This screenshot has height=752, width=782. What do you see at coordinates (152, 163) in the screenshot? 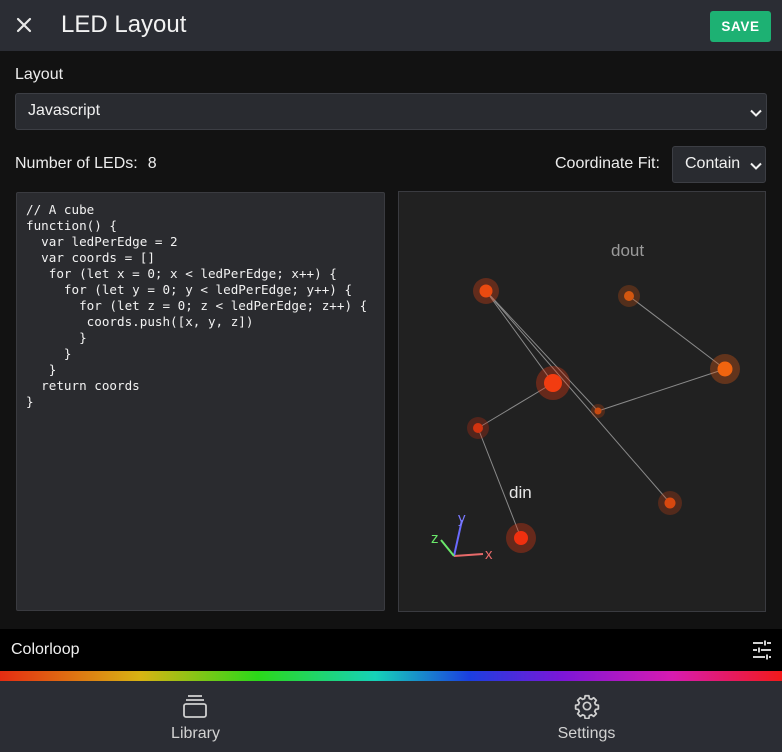
I see `led-count-value: 8` at bounding box center [152, 163].